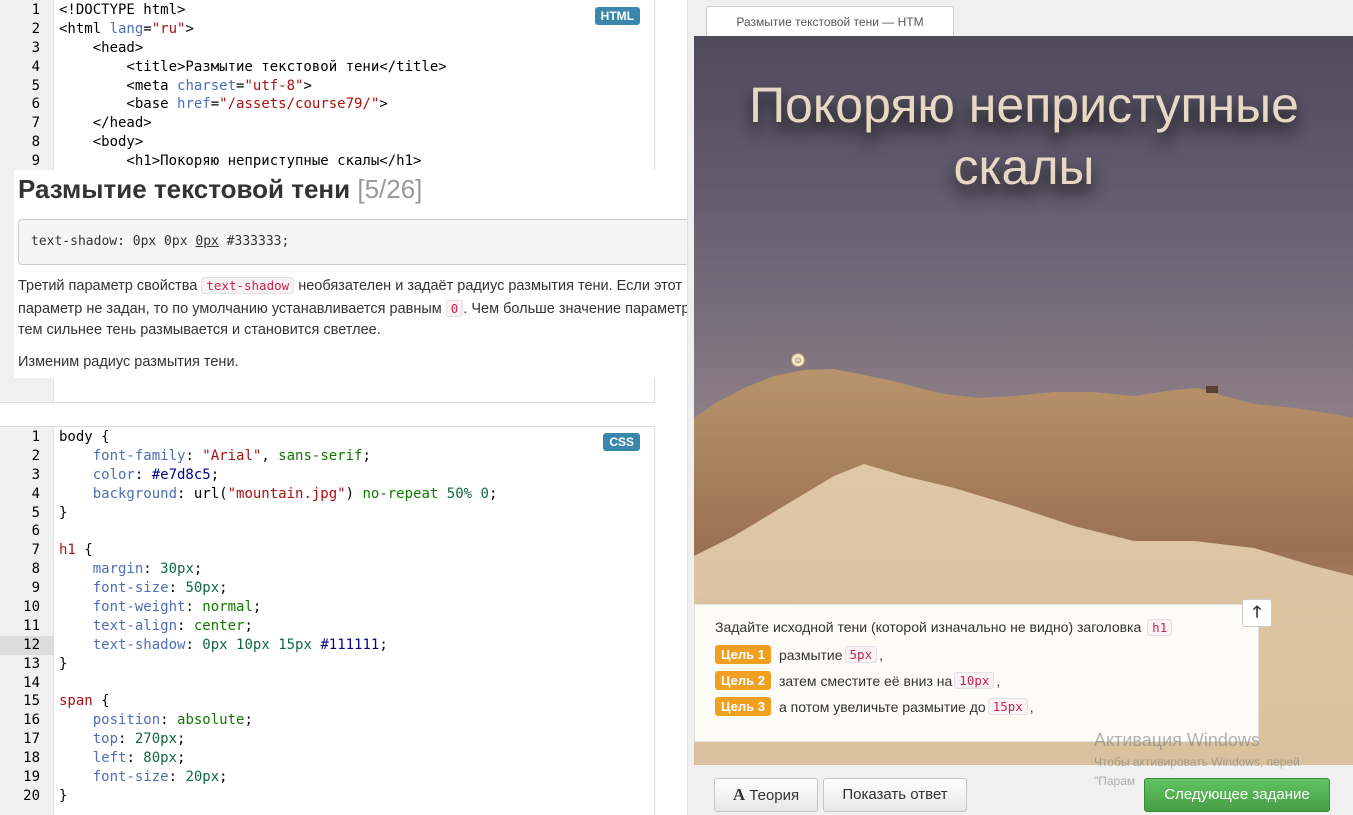  I want to click on line-code: color: #e7d8c5;, so click(139, 475).